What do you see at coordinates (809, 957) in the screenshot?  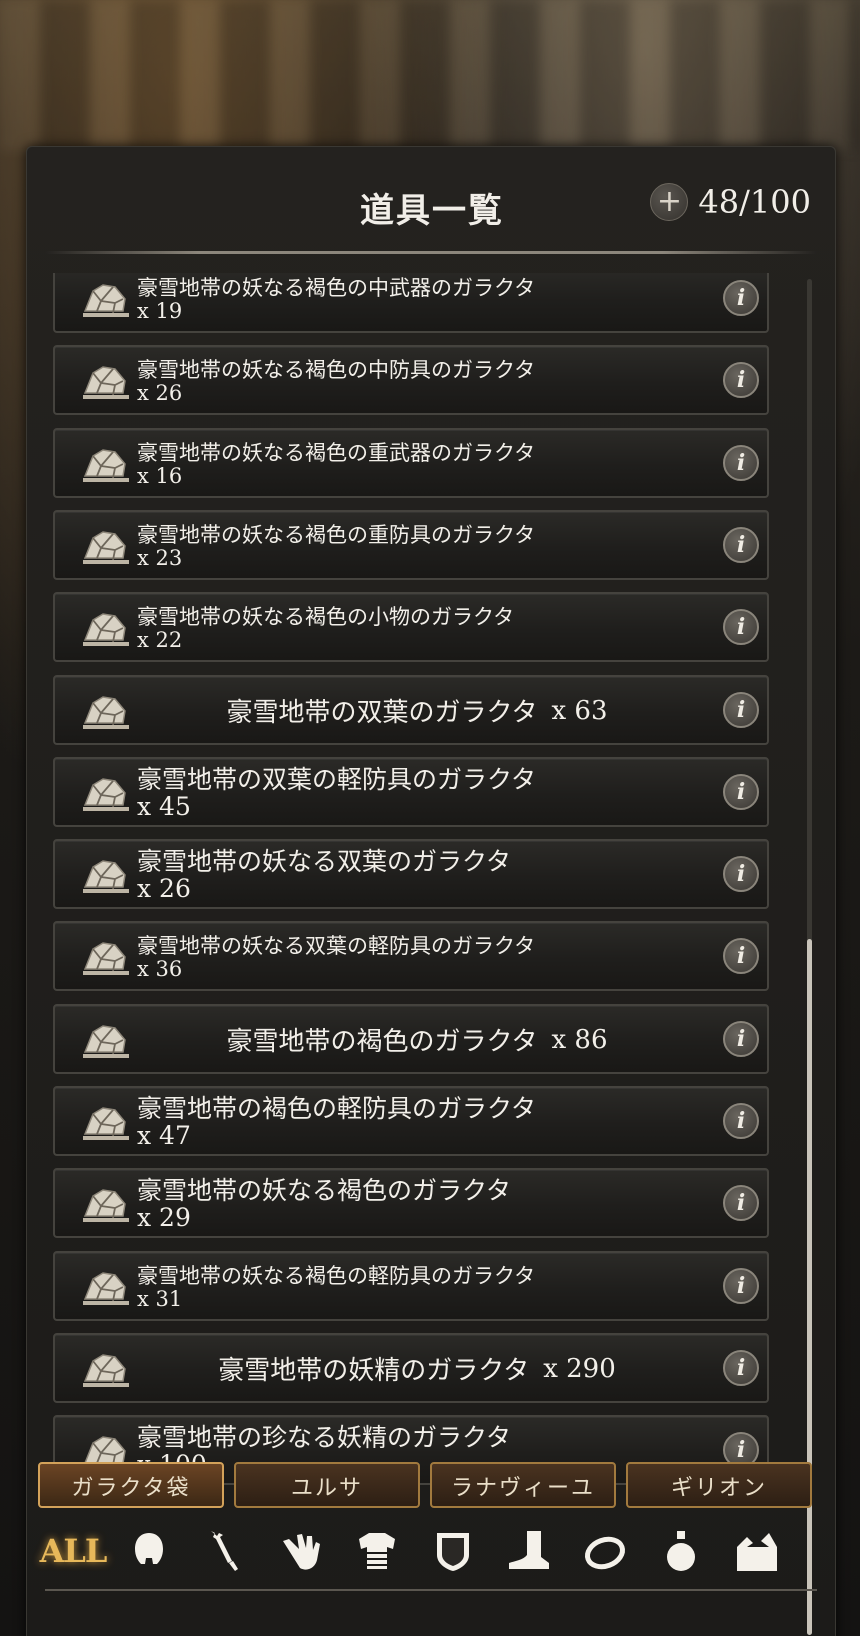 I see `scrollbar` at bounding box center [809, 957].